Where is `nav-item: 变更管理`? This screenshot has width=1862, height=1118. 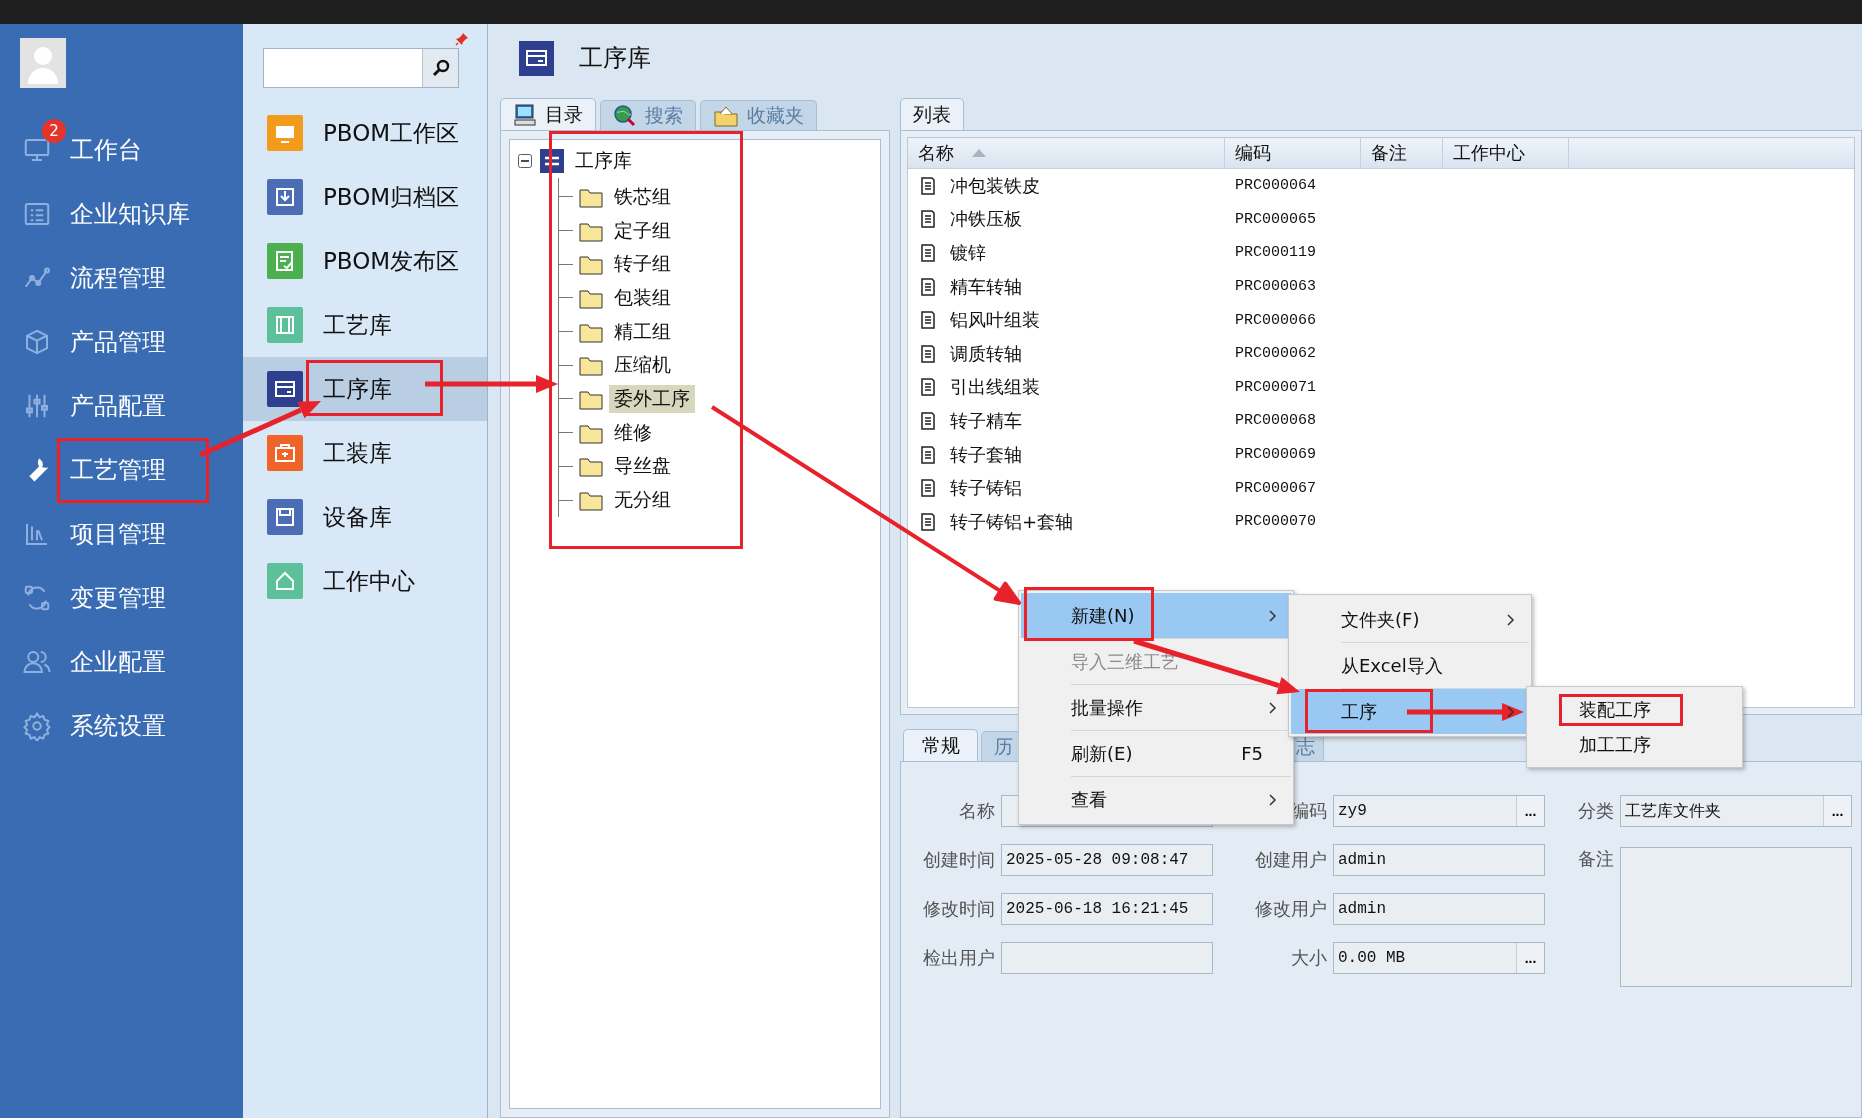
nav-item: 变更管理 is located at coordinates (121, 598).